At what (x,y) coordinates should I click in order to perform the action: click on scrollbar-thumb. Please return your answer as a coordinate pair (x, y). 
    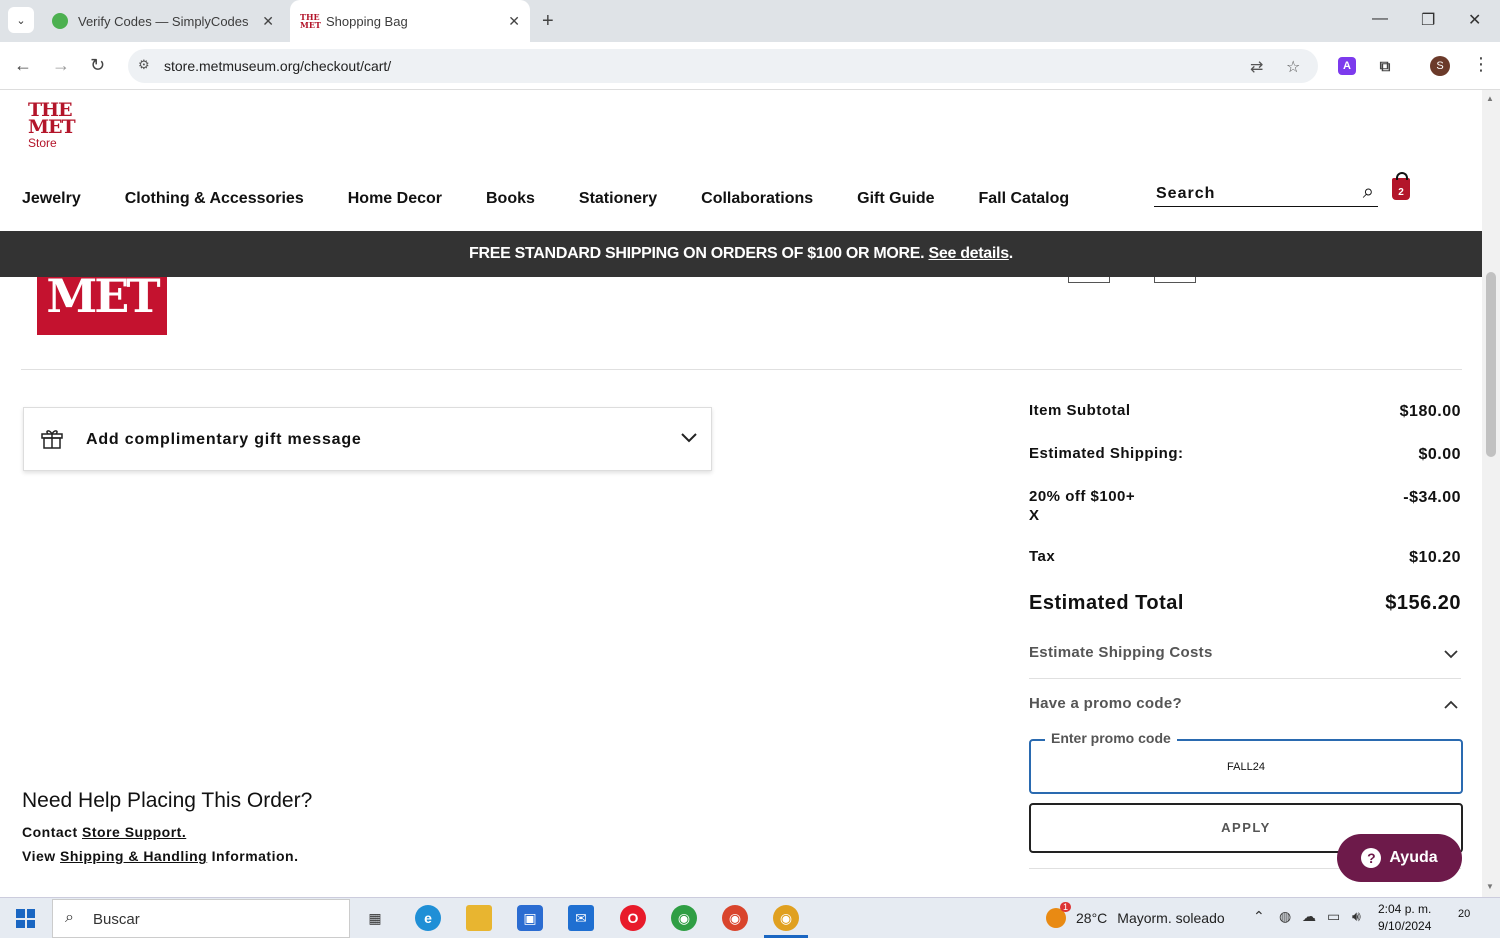
    Looking at the image, I should click on (1491, 364).